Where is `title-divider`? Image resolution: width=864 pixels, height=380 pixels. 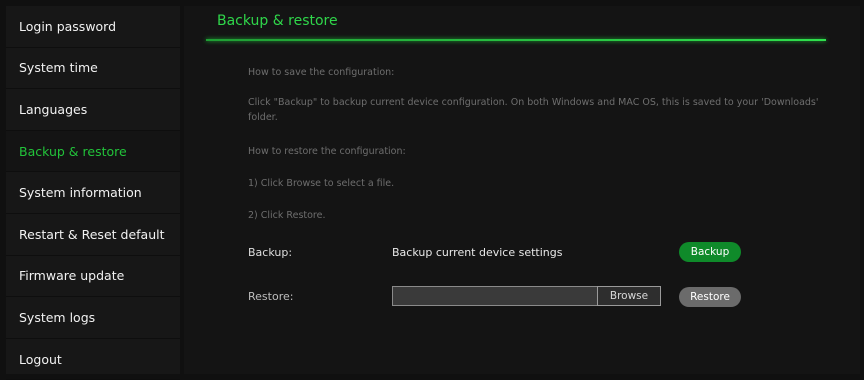
title-divider is located at coordinates (516, 40).